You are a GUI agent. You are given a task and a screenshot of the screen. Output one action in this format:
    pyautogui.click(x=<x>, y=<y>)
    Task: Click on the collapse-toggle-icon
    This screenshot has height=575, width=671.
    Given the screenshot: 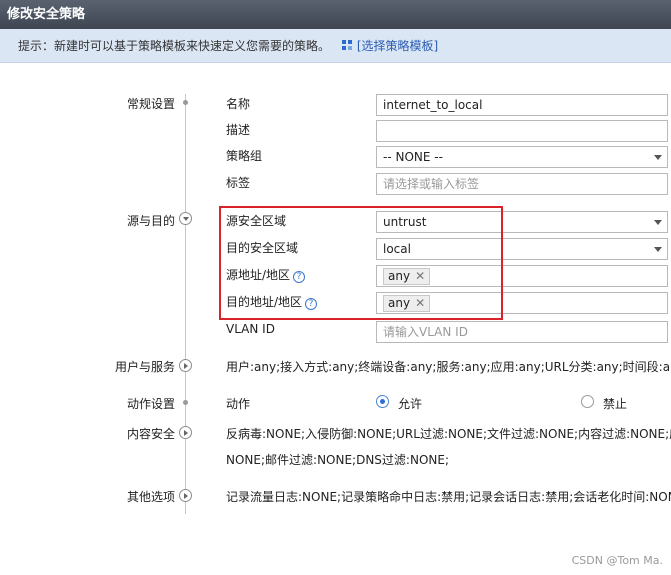 What is the action you would take?
    pyautogui.click(x=185, y=218)
    